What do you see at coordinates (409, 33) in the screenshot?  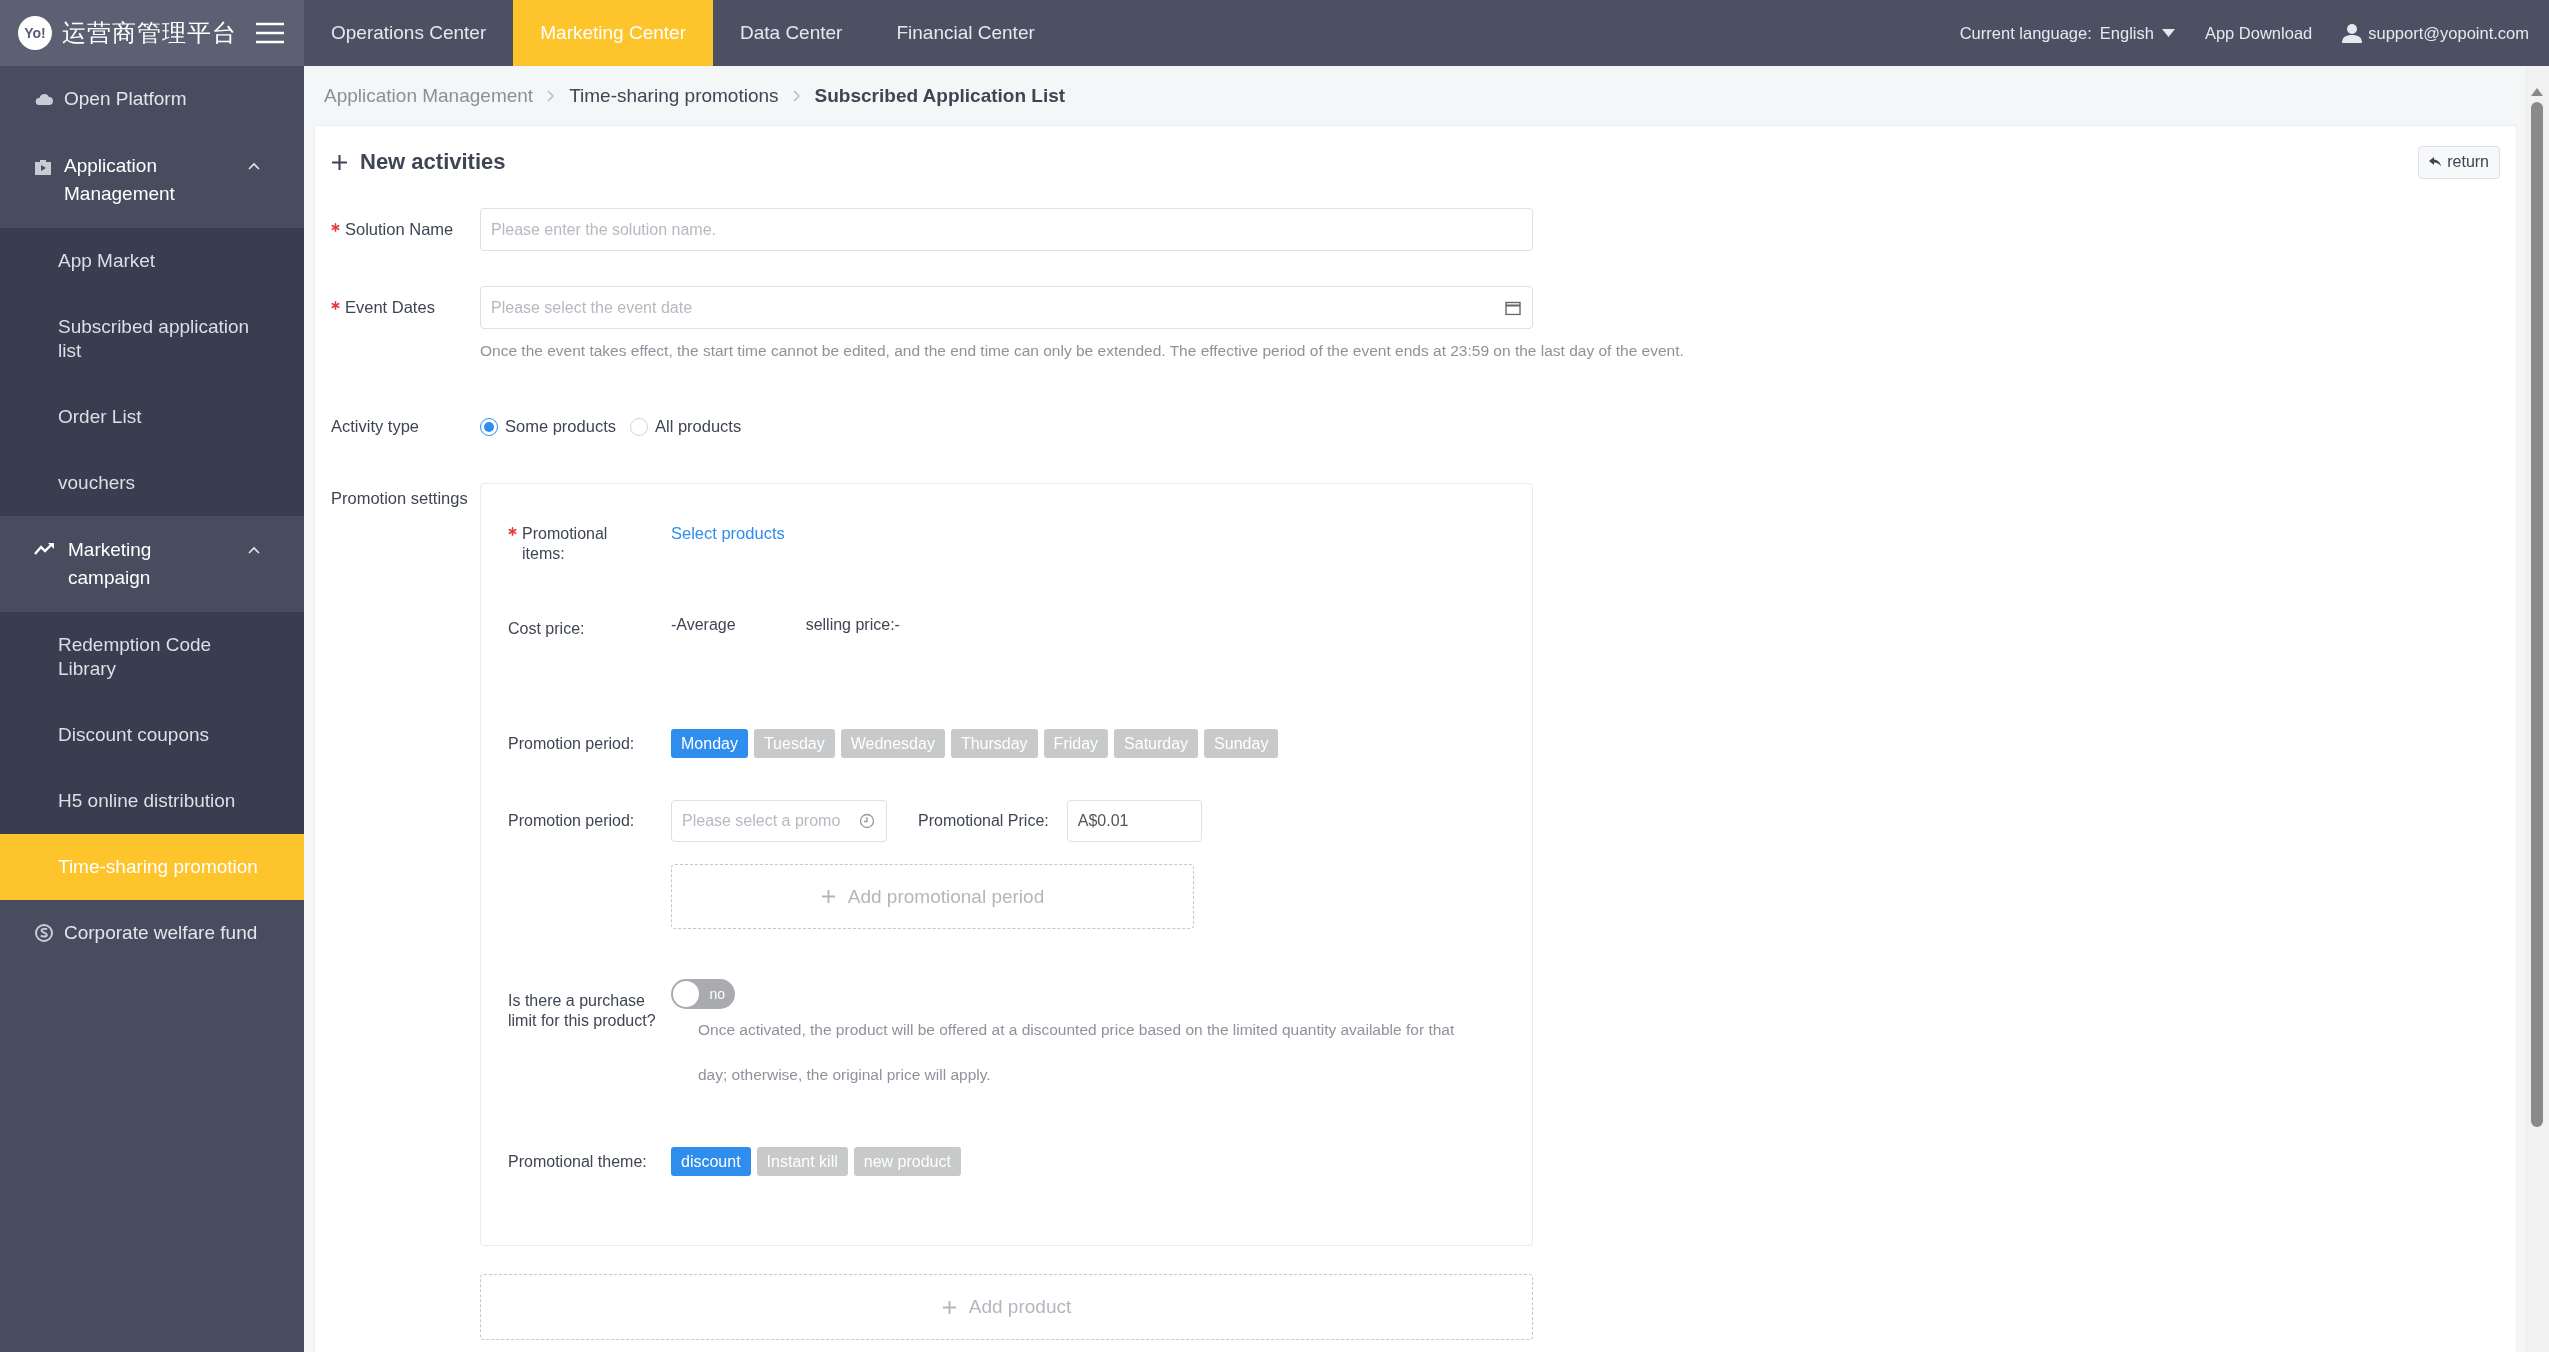 I see `nav-tab: Operations Center` at bounding box center [409, 33].